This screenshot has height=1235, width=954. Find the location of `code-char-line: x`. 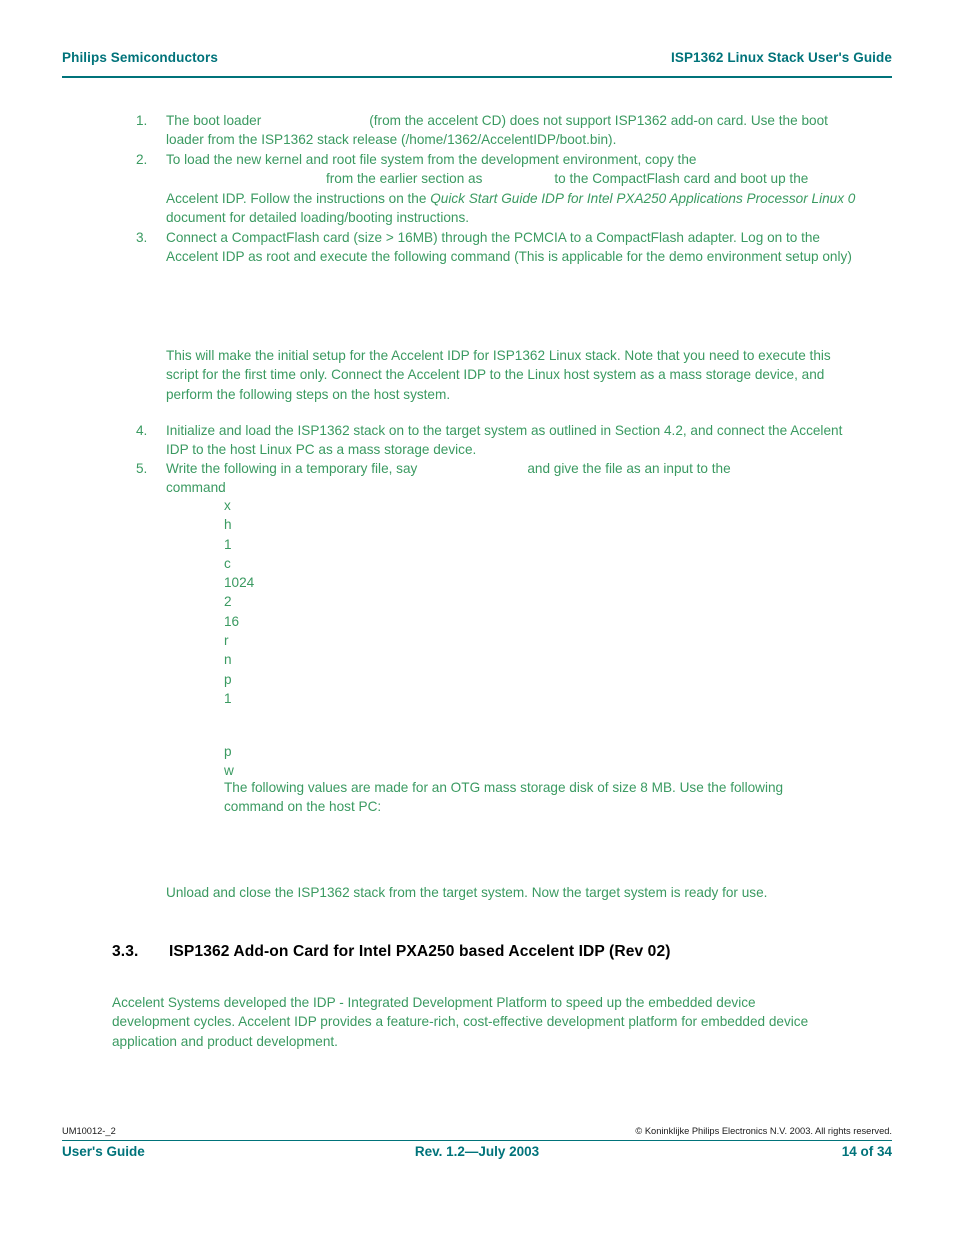

code-char-line: x is located at coordinates (227, 505).